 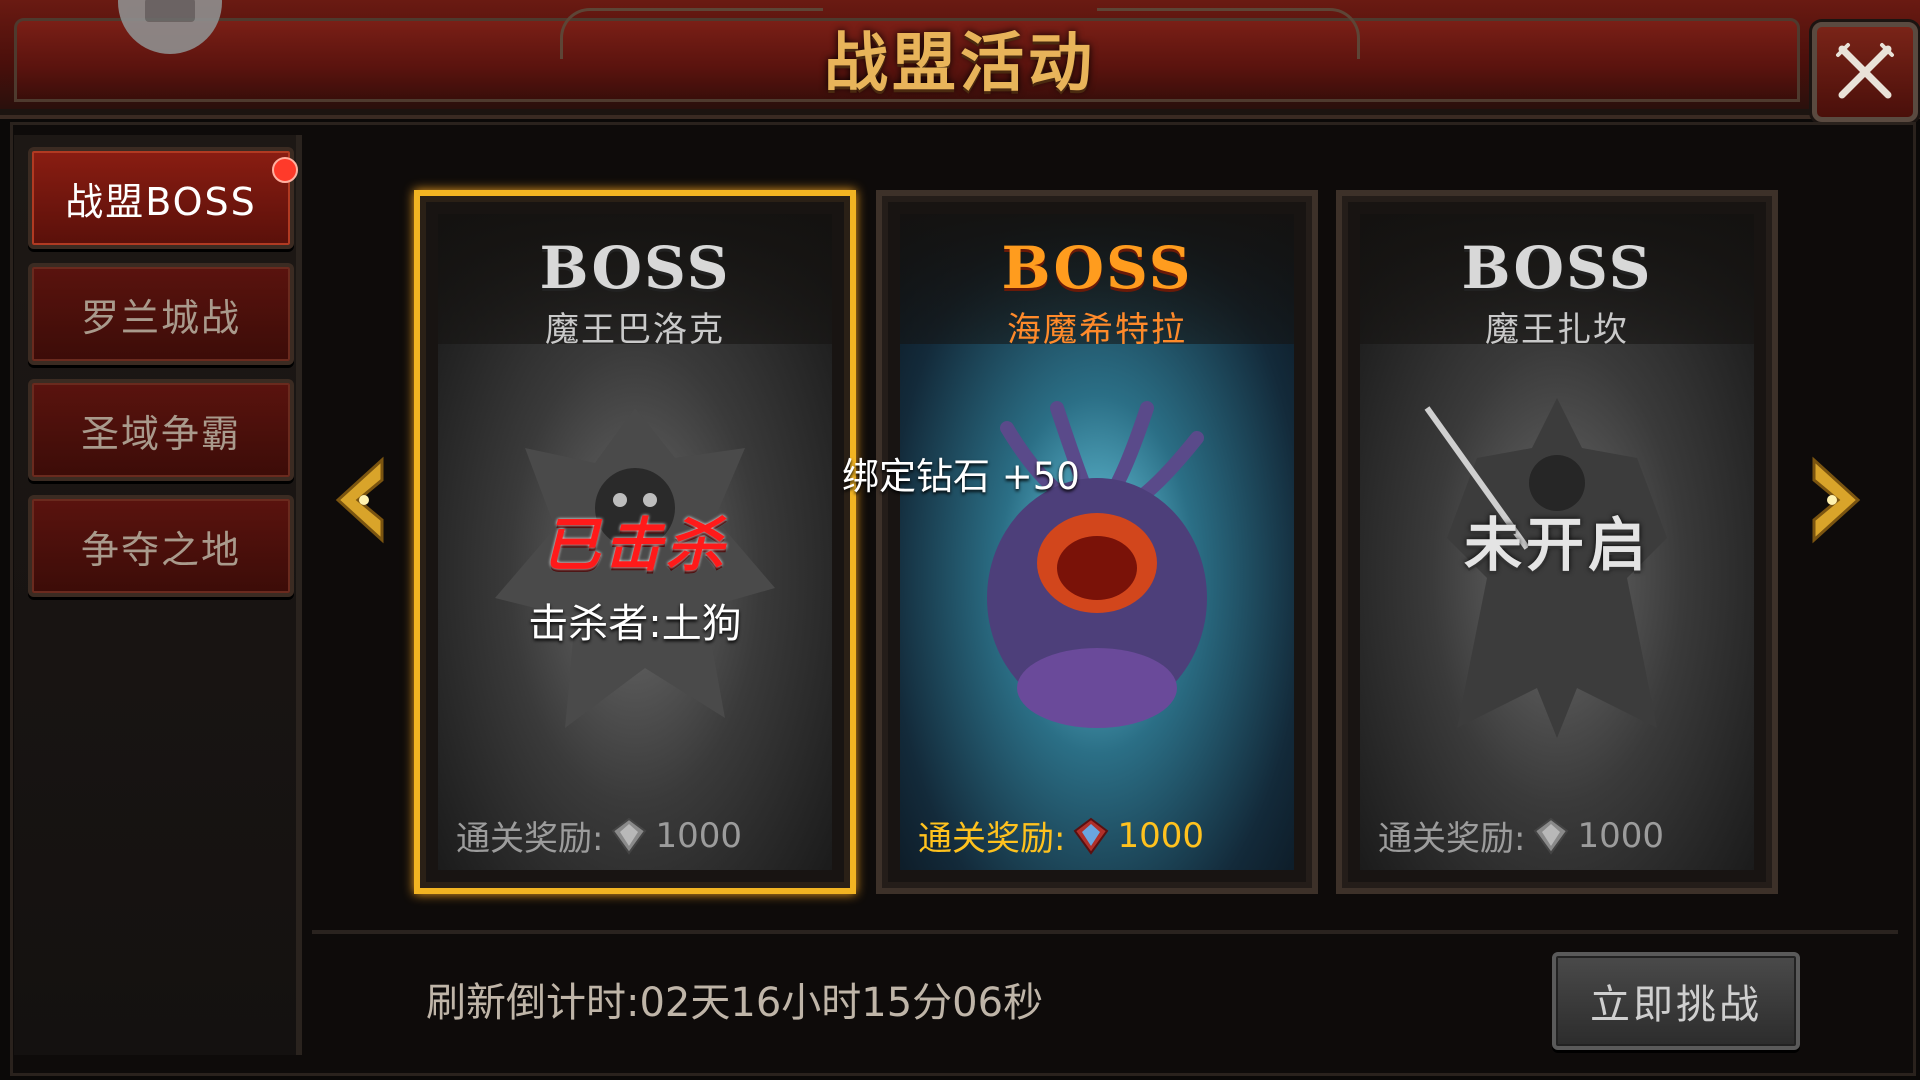 What do you see at coordinates (285, 170) in the screenshot?
I see `notification-dot` at bounding box center [285, 170].